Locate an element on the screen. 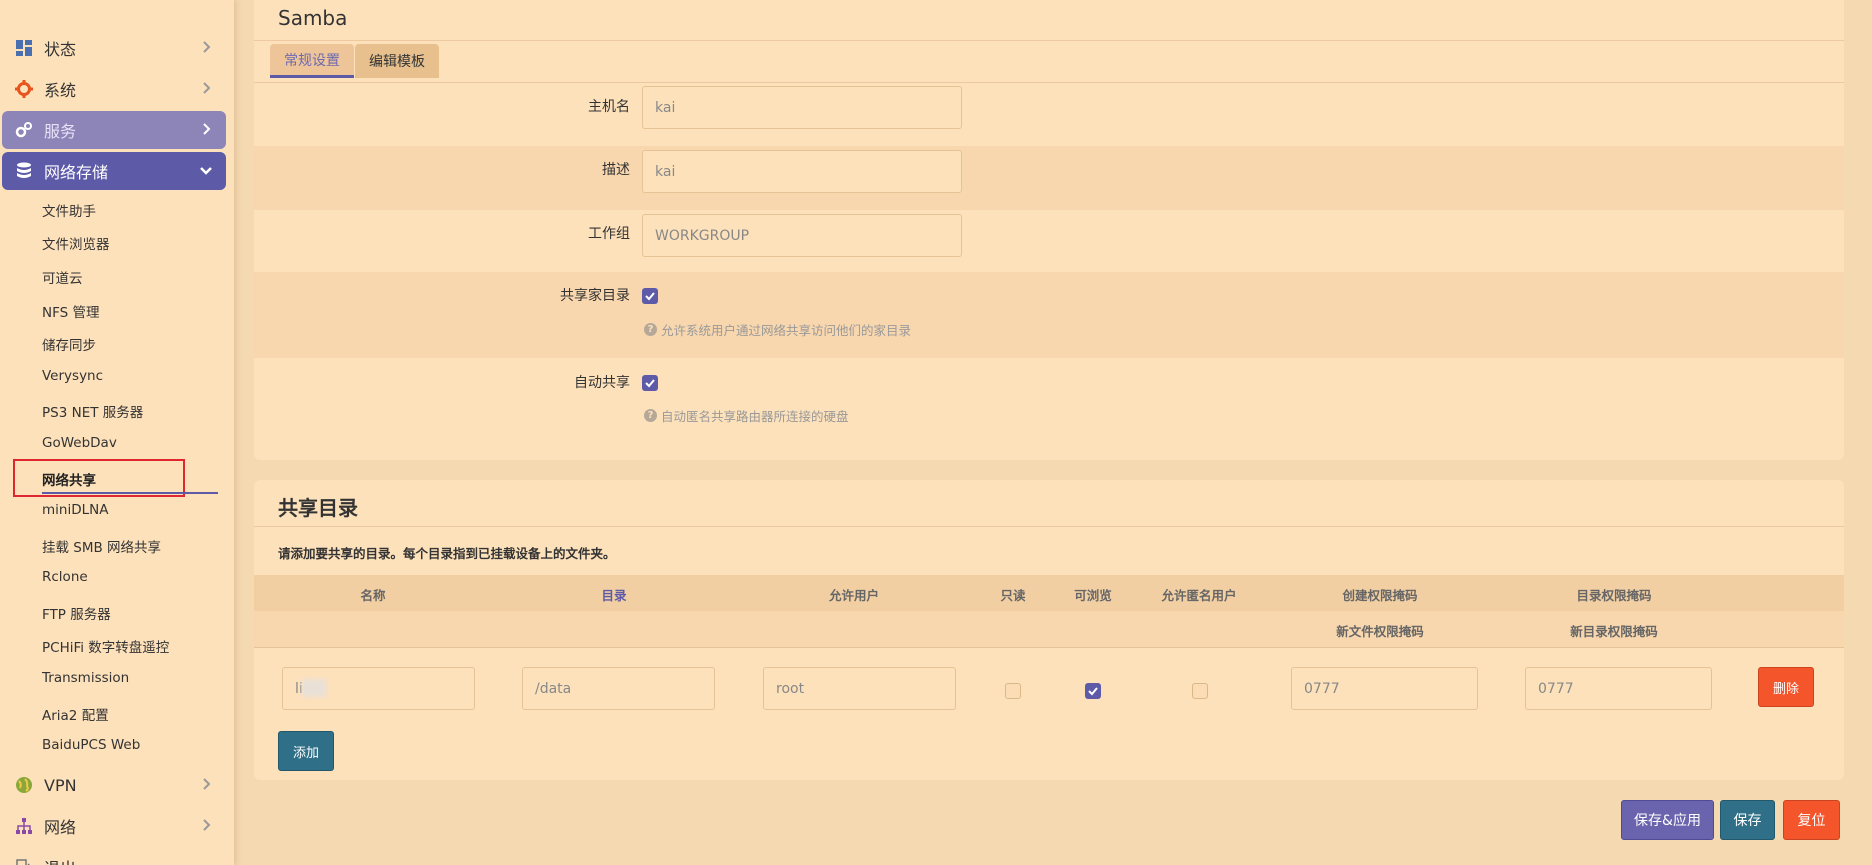 Image resolution: width=1872 pixels, height=865 pixels. add-button: 添加 is located at coordinates (306, 751).